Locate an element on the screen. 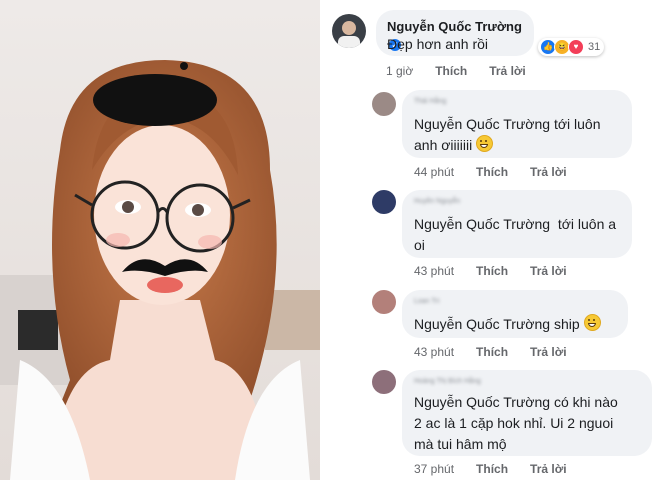  reply-time: 37 phút is located at coordinates (434, 469).